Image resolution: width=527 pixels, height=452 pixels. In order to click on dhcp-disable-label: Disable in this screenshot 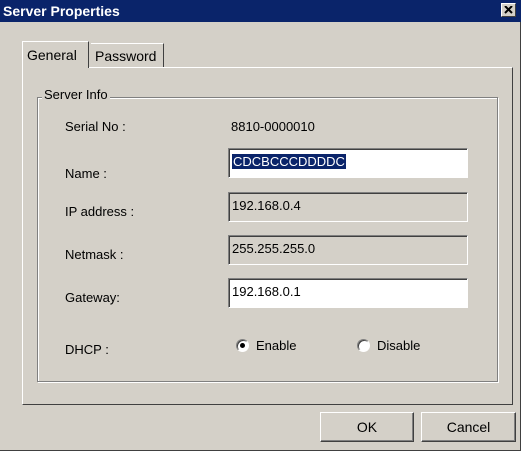, I will do `click(398, 345)`.